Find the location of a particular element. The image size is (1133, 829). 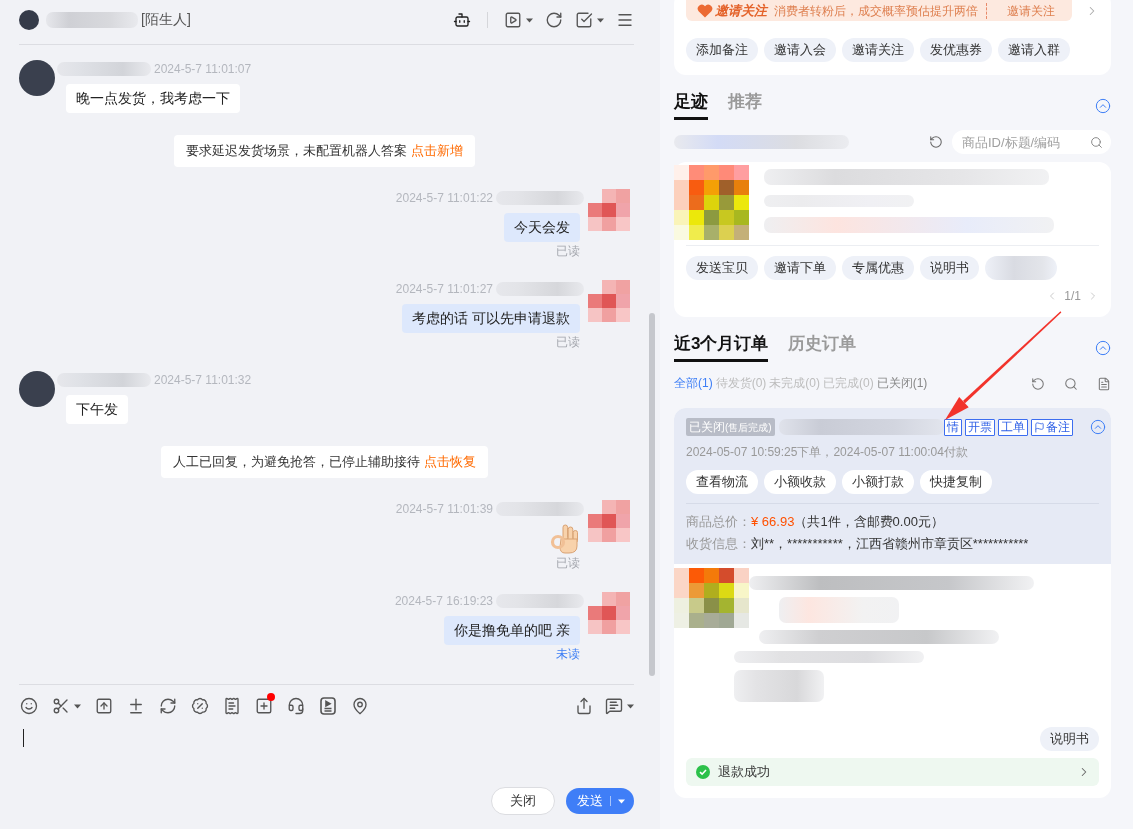

read-status: 未读 is located at coordinates (568, 654).